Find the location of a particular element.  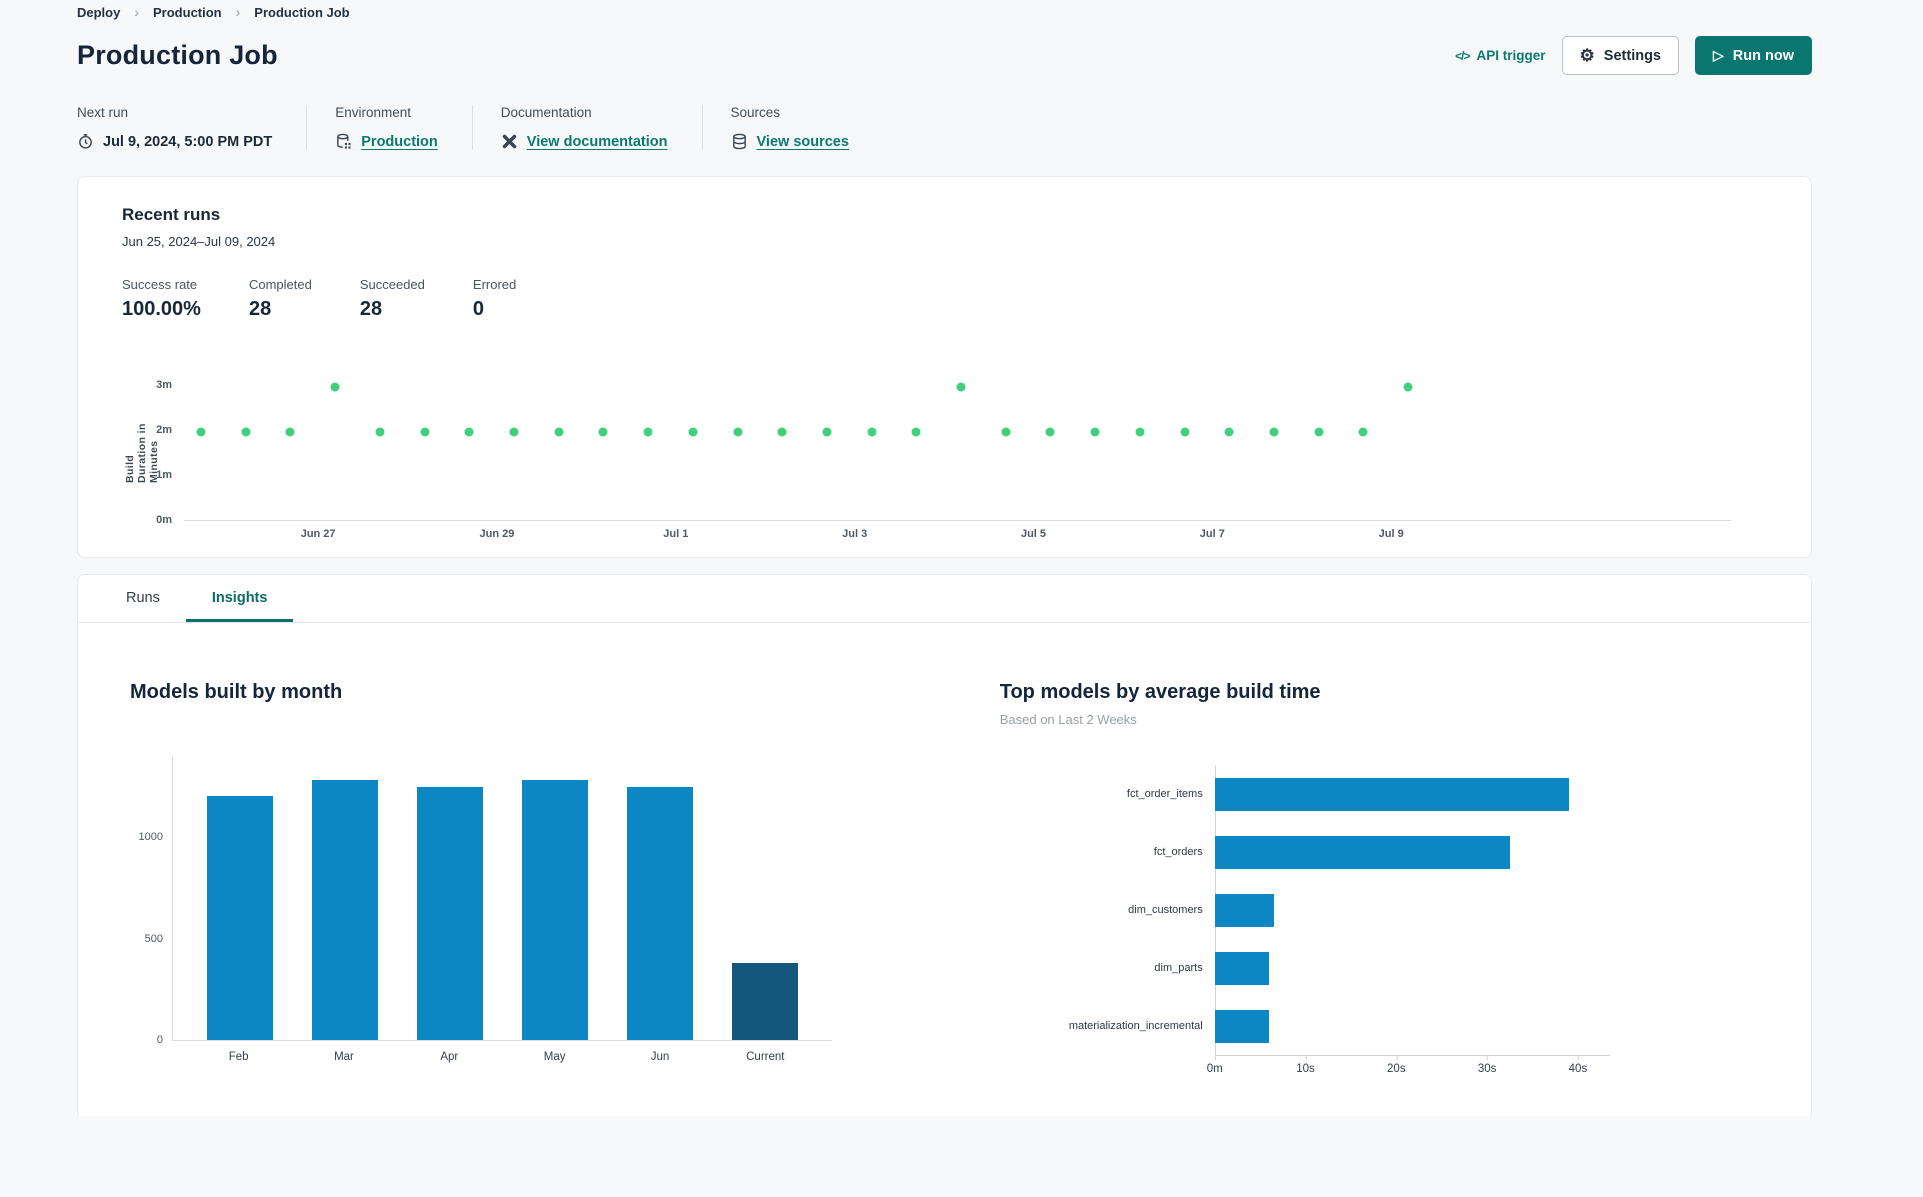

month-category-label: Feb is located at coordinates (238, 1057).